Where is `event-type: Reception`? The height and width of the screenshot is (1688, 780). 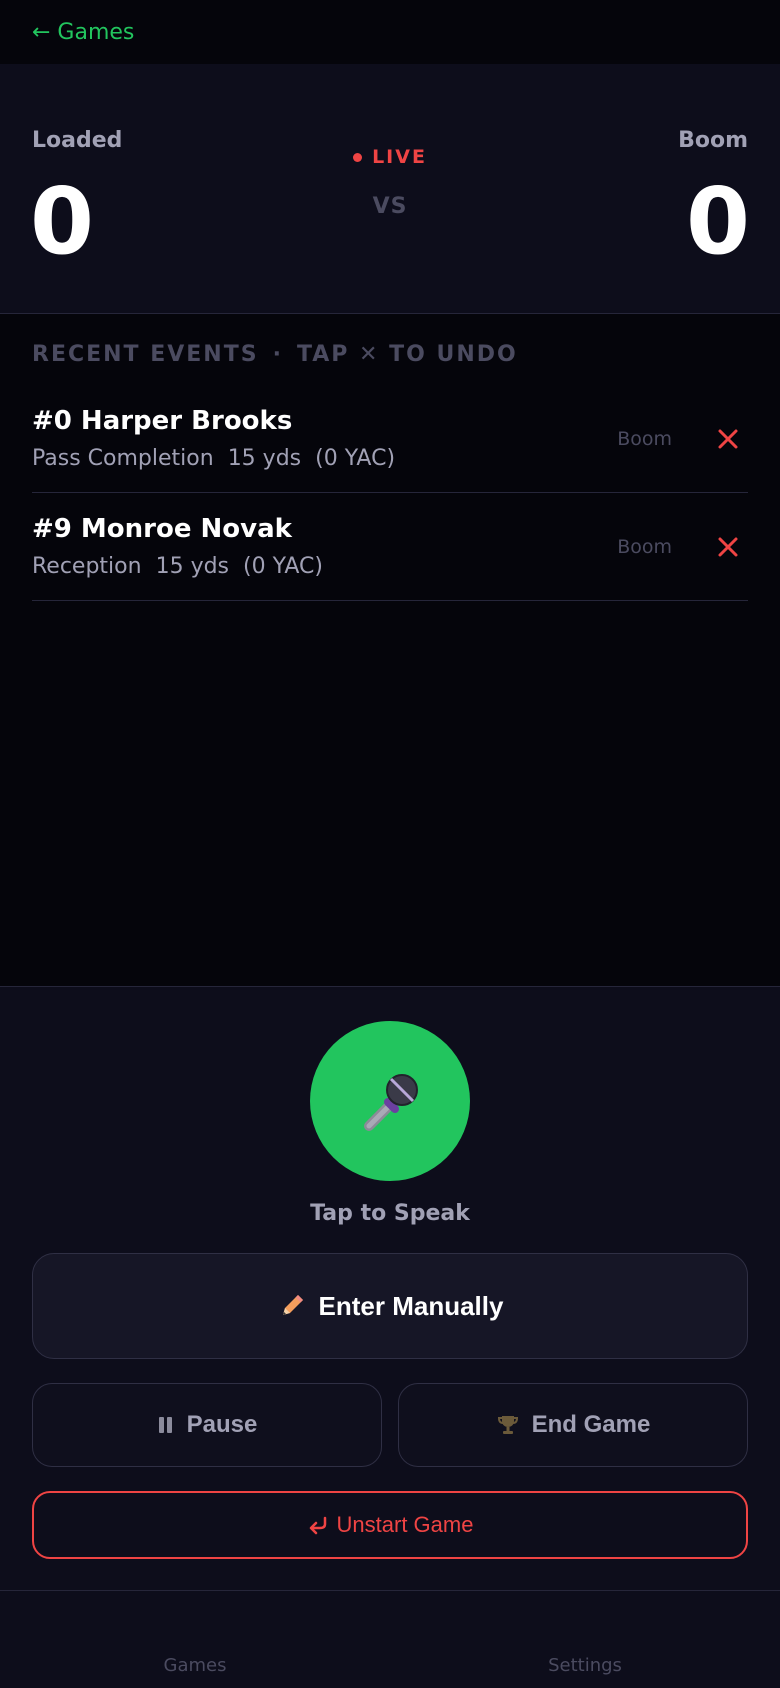 event-type: Reception is located at coordinates (87, 566).